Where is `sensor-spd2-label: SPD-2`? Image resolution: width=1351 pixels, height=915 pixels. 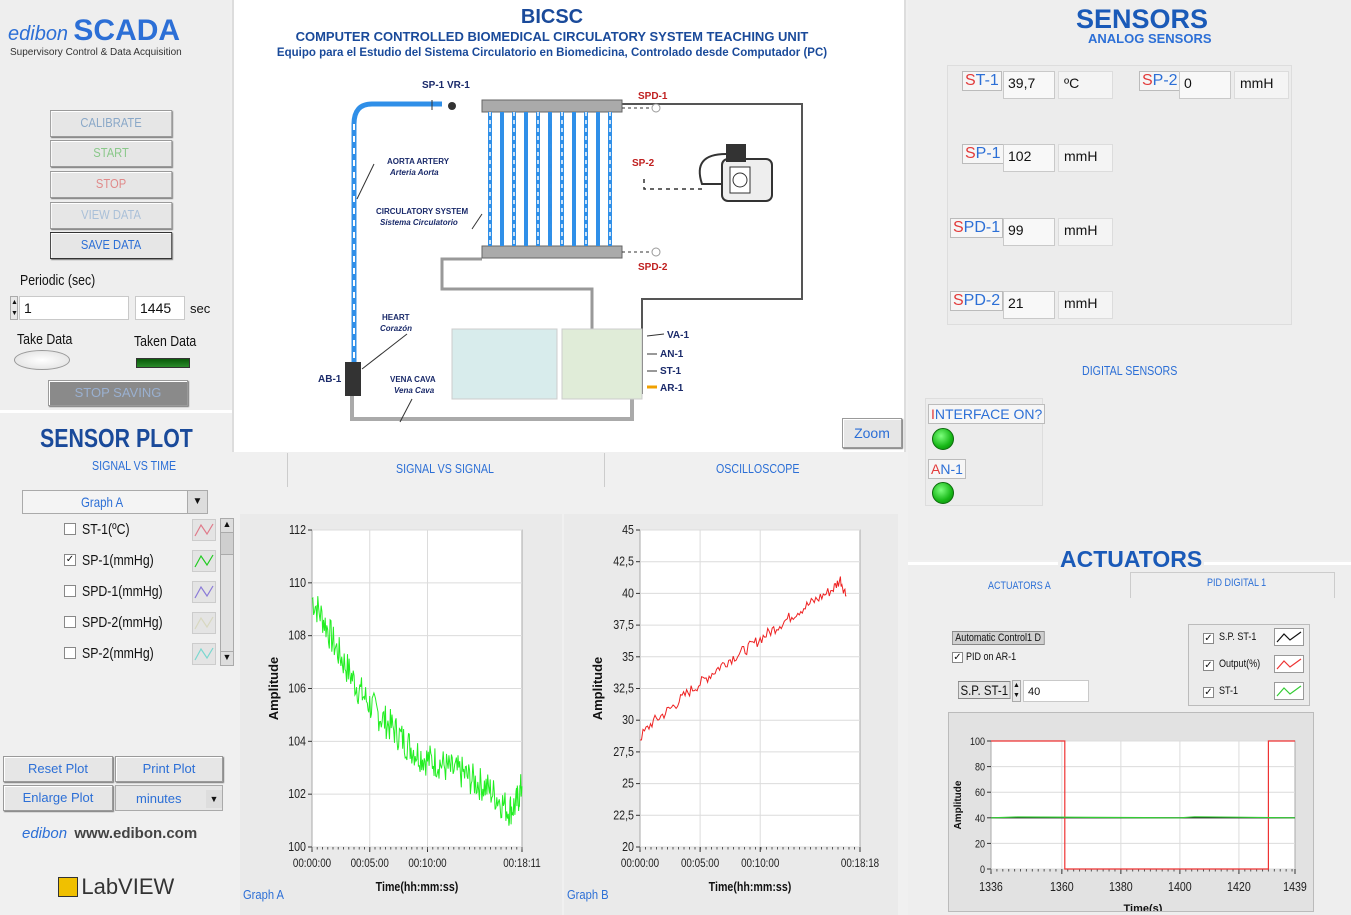
sensor-spd2-label: SPD-2 is located at coordinates (977, 301).